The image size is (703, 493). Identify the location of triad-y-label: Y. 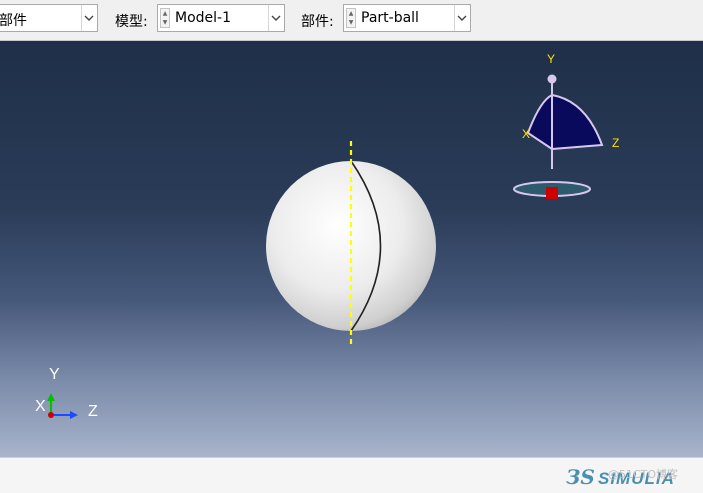
(54, 374).